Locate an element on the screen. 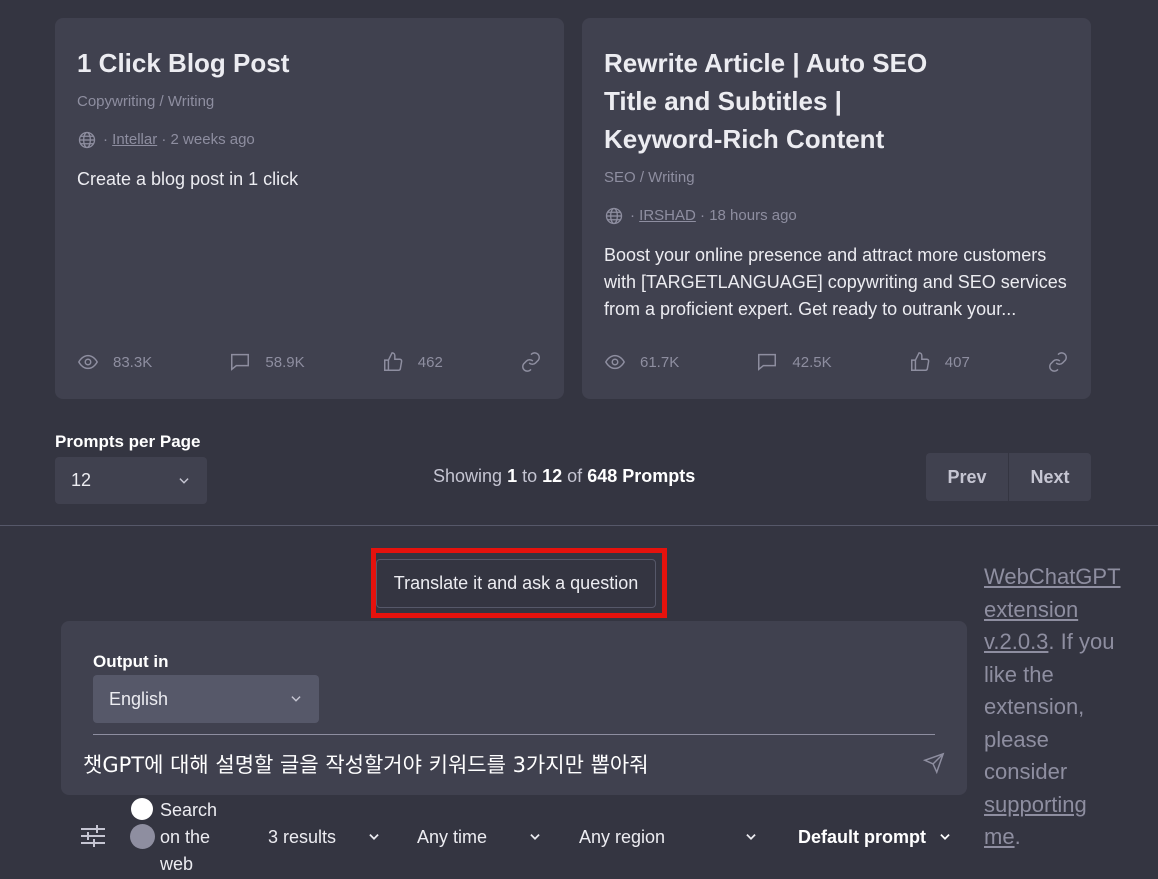  likes-stat: 462 is located at coordinates (412, 362).